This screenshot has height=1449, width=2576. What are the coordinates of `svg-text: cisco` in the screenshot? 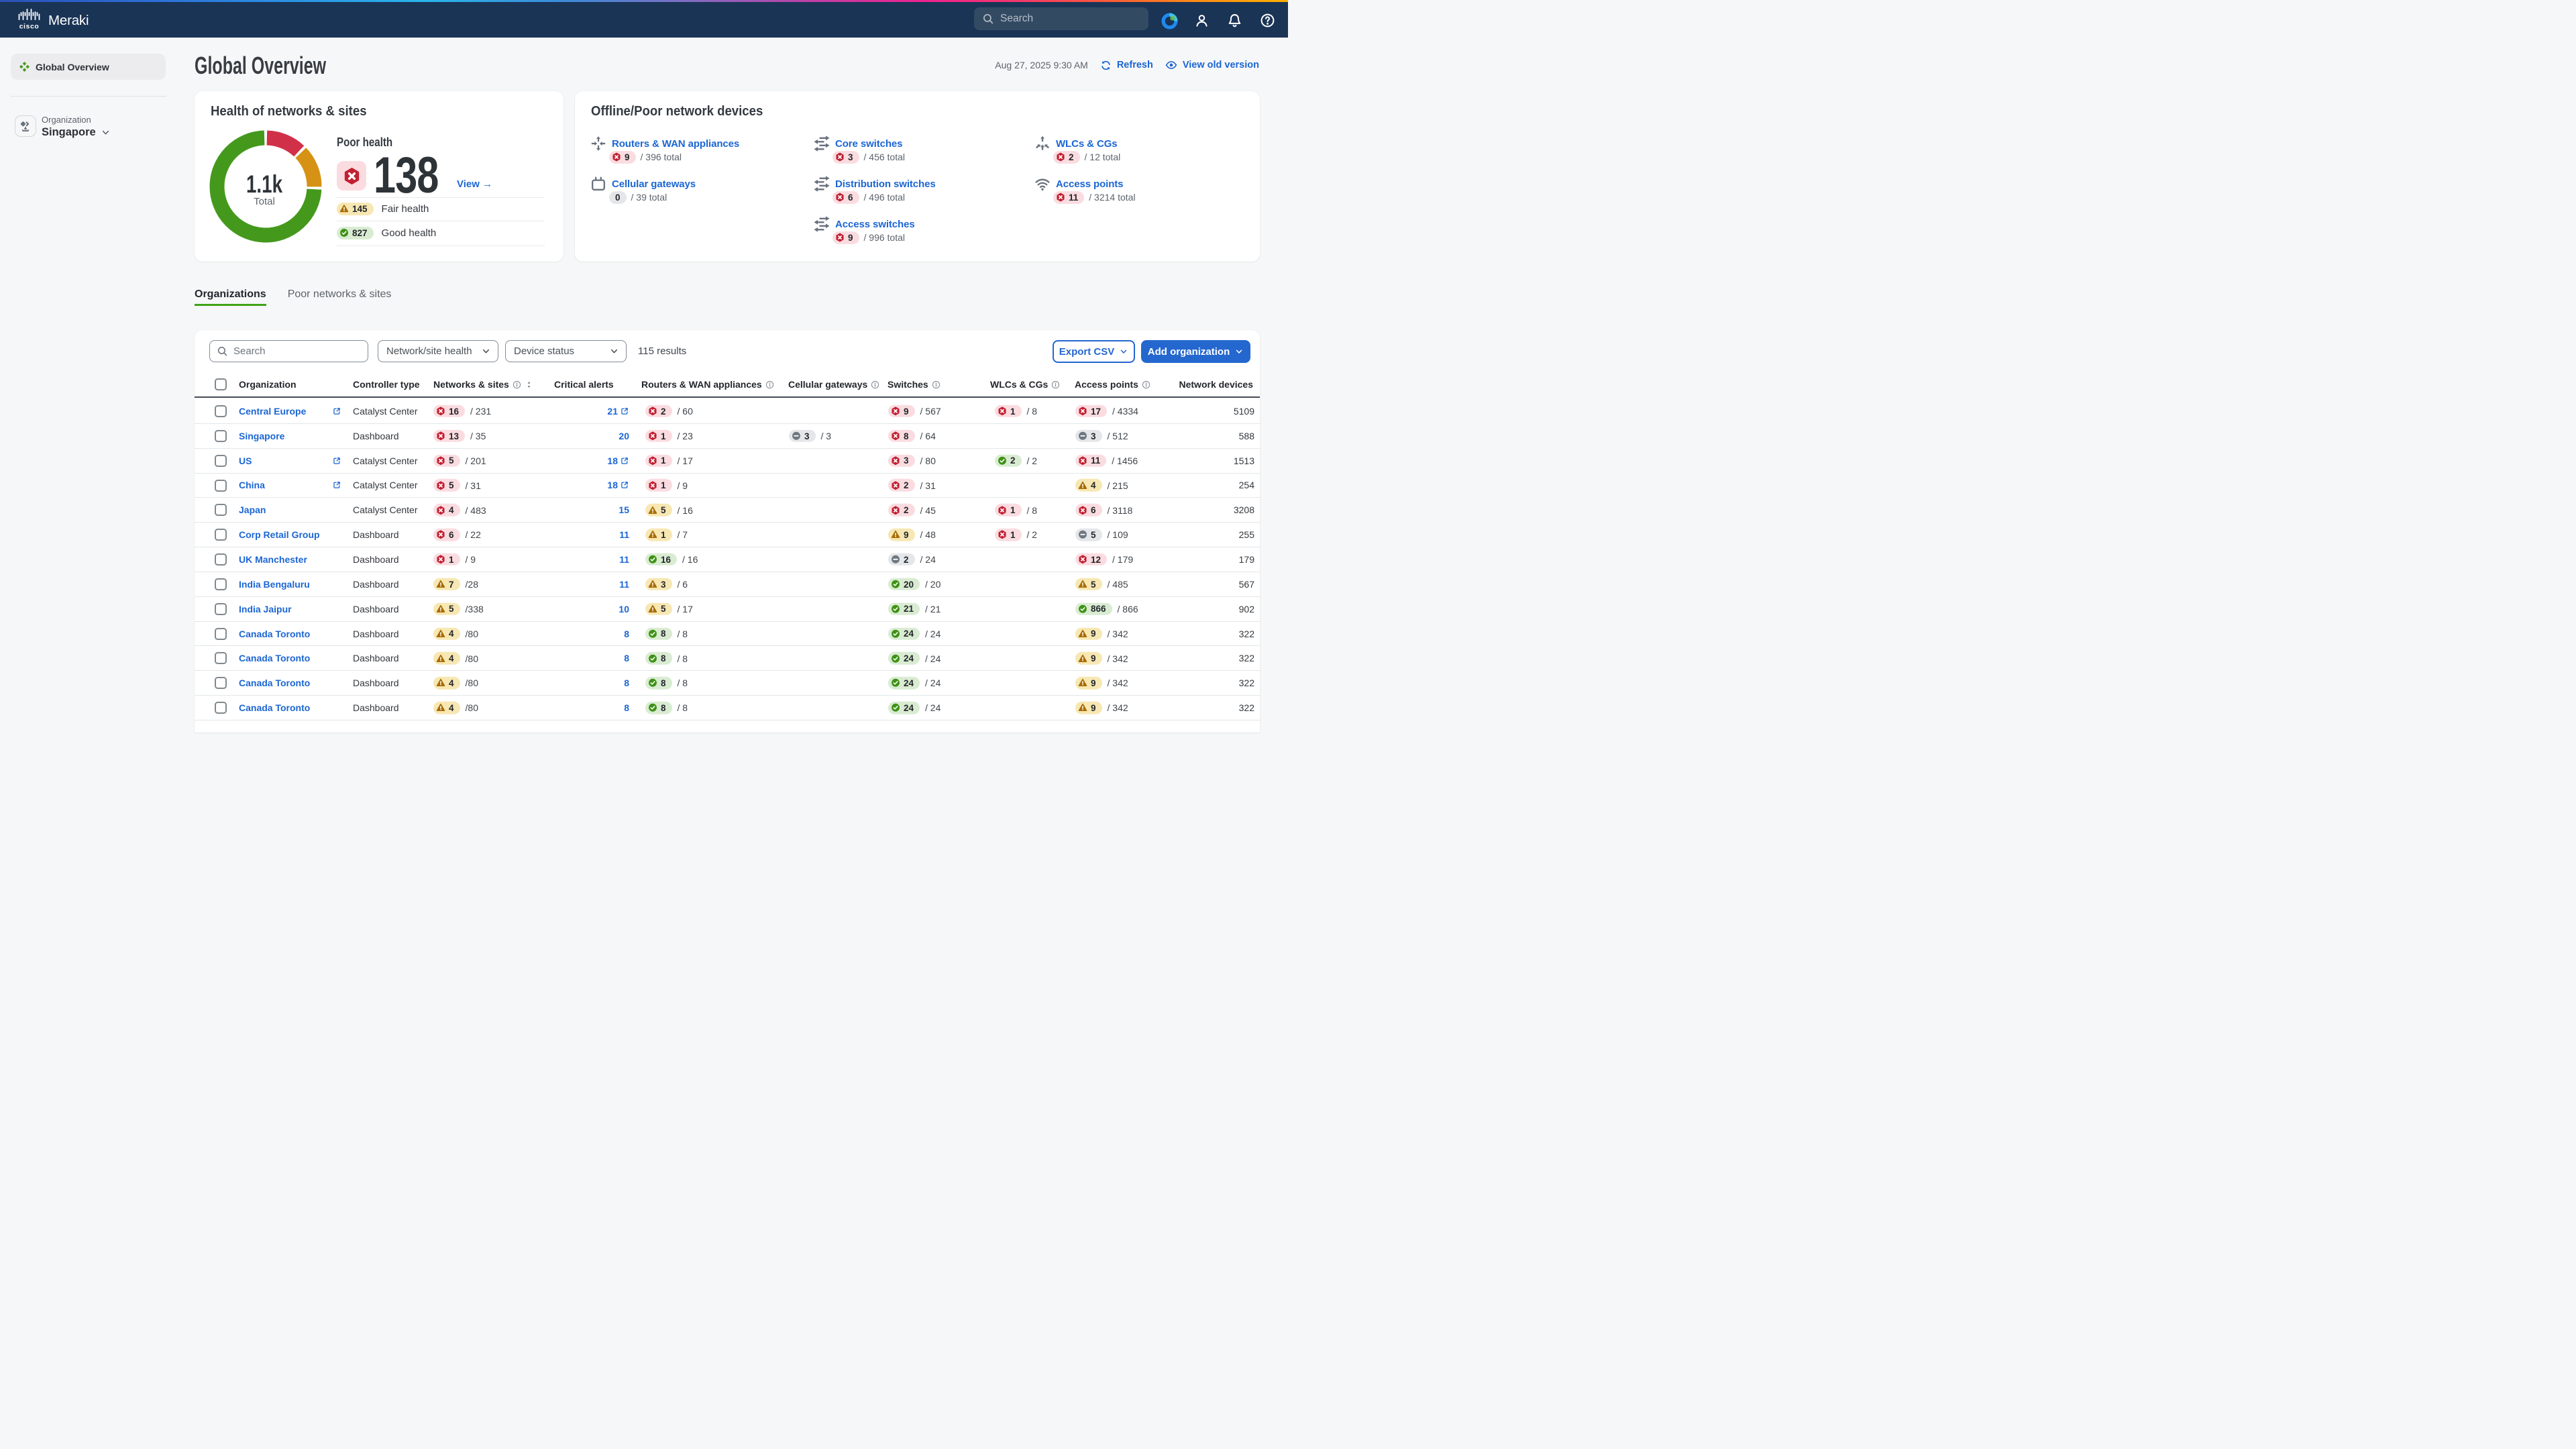 It's located at (29, 26).